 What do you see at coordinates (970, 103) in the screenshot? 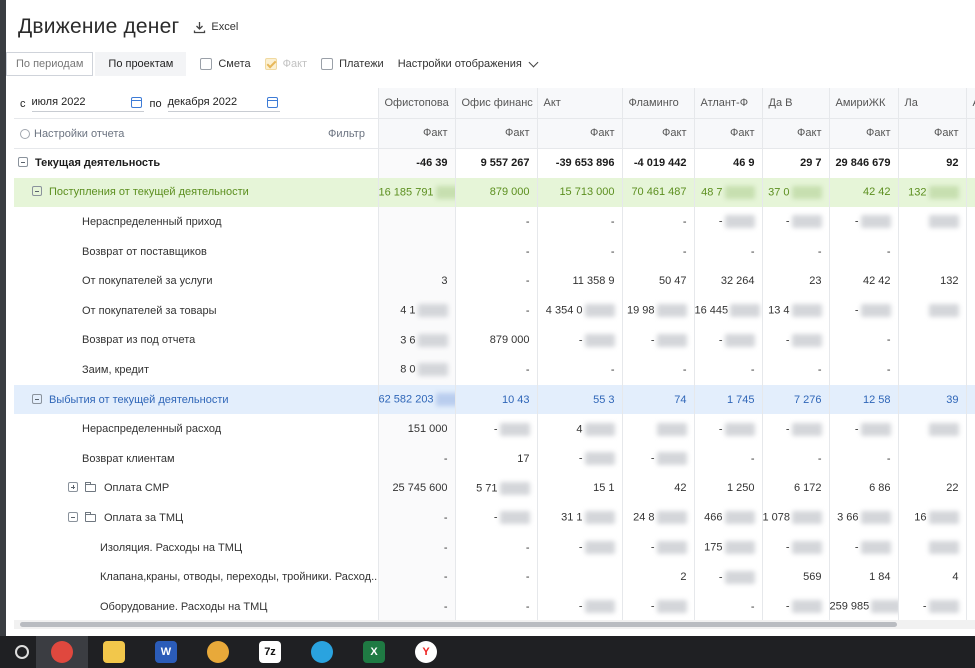
I see `column-header-project: А` at bounding box center [970, 103].